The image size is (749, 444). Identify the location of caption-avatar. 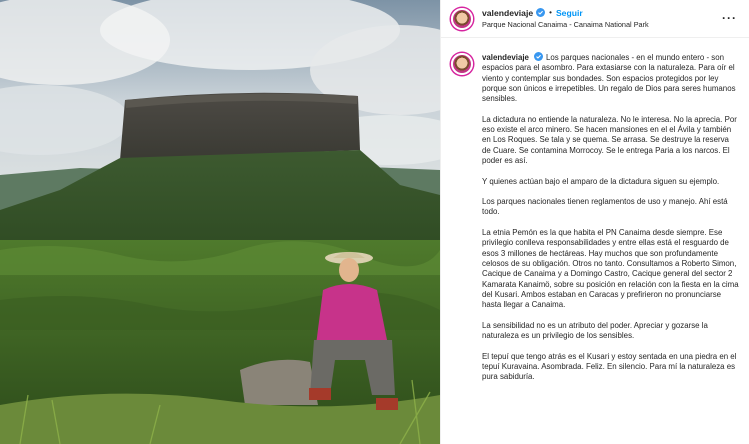
(462, 64).